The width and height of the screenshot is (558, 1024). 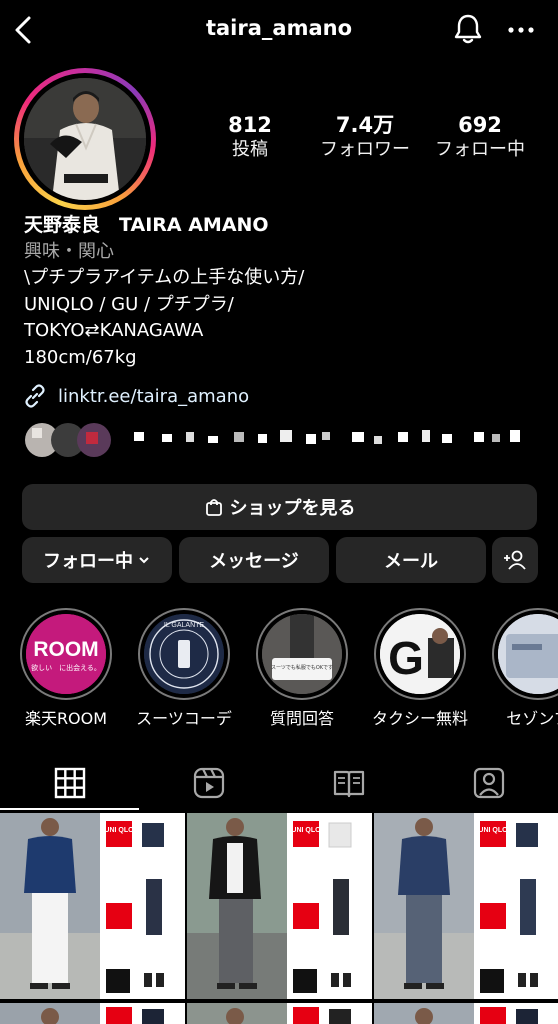 I want to click on mail-button-label: メール, so click(x=411, y=561).